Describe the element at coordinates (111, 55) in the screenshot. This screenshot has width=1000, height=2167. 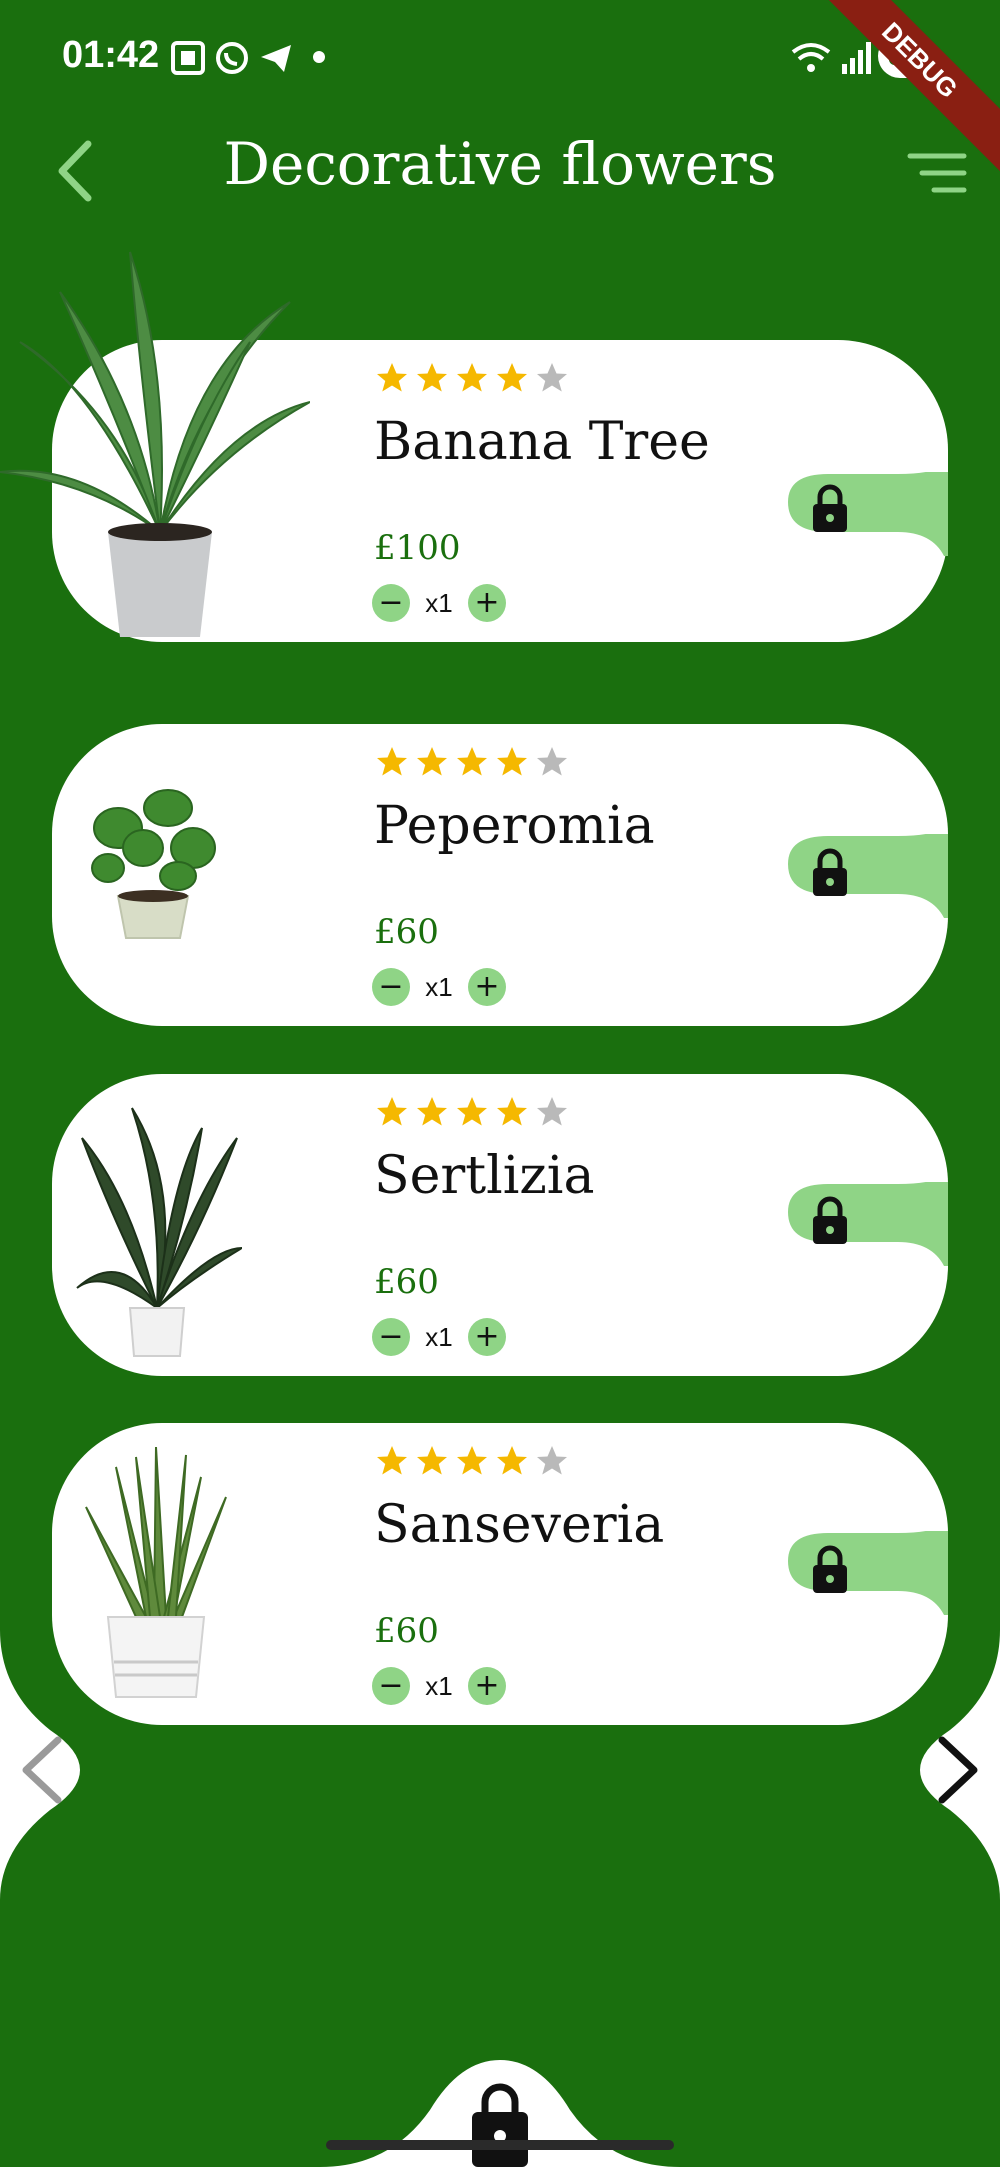
I see `status-time: 01:42` at that location.